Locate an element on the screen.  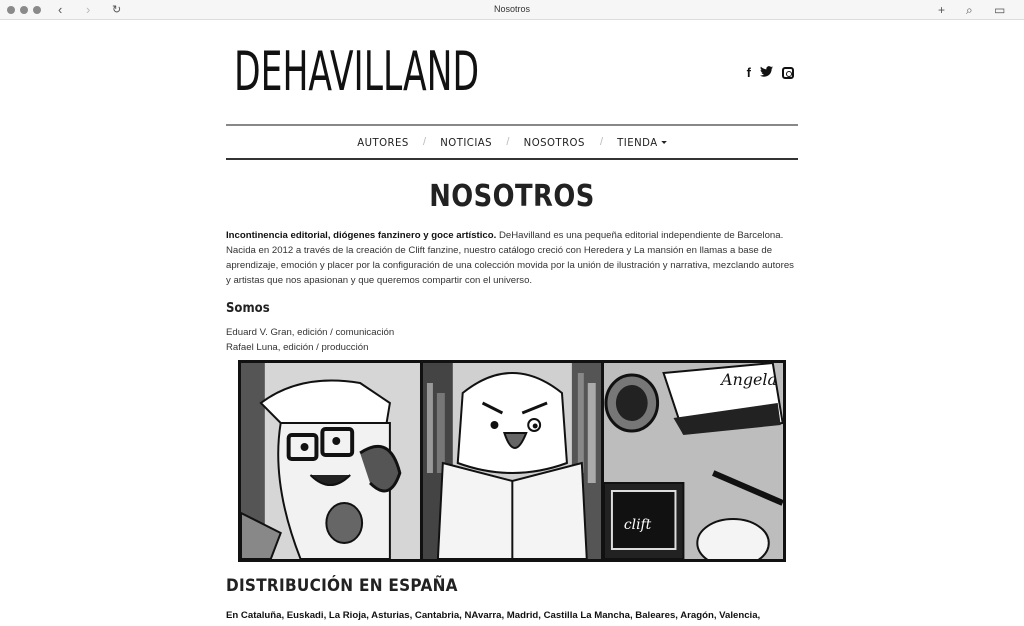
comic-magazine-title: clift is located at coordinates (638, 525).